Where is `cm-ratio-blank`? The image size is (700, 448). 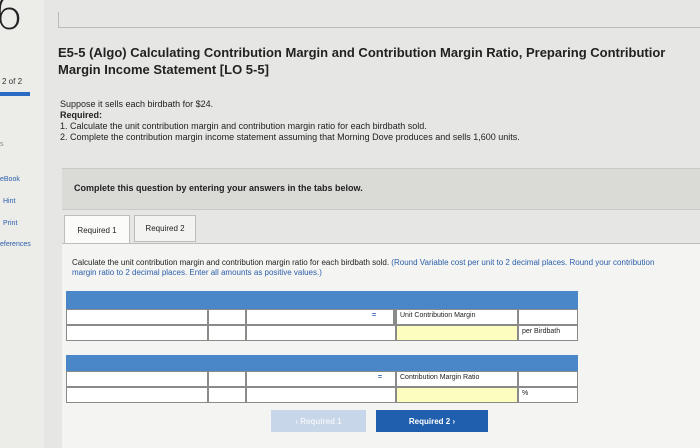 cm-ratio-blank is located at coordinates (548, 379).